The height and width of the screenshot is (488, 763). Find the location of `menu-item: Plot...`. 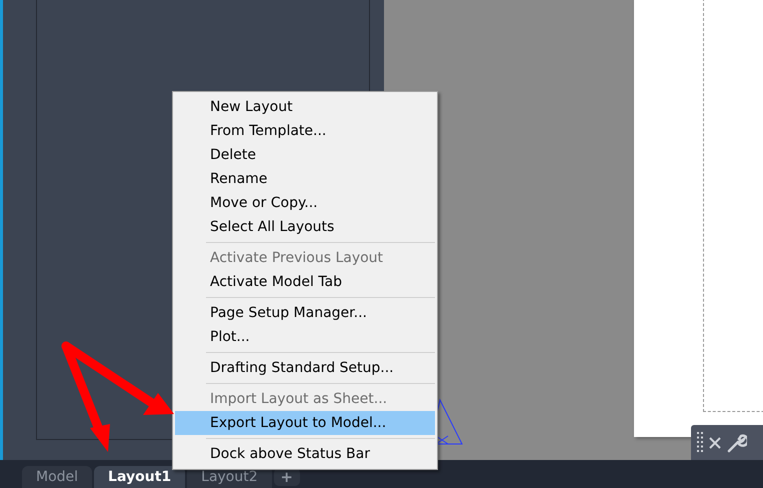

menu-item: Plot... is located at coordinates (305, 337).